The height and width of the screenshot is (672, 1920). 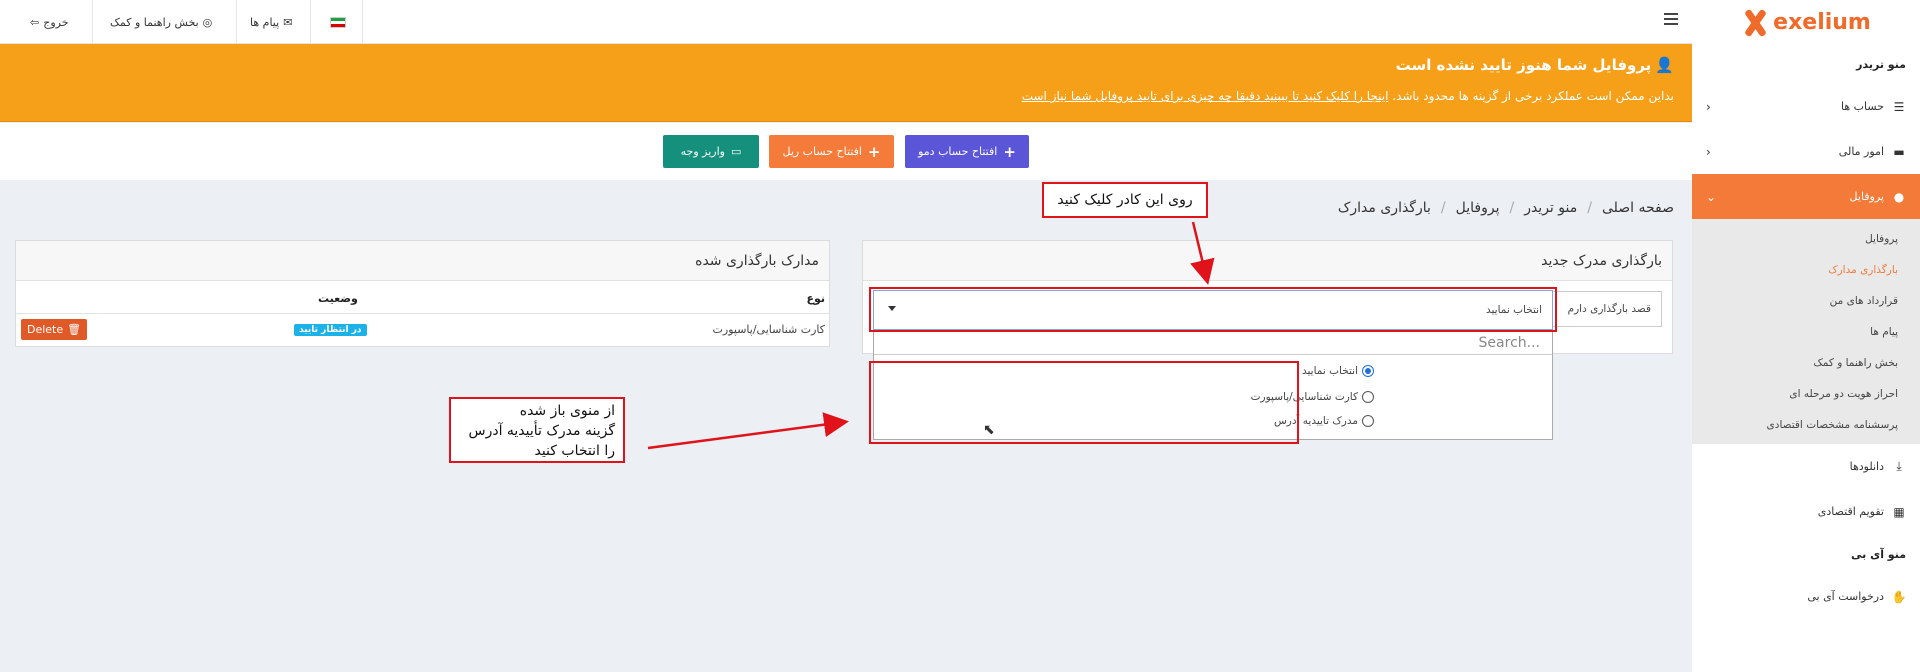 What do you see at coordinates (1125, 200) in the screenshot?
I see `annotation-click-box: روی این کادر کلیک کنید` at bounding box center [1125, 200].